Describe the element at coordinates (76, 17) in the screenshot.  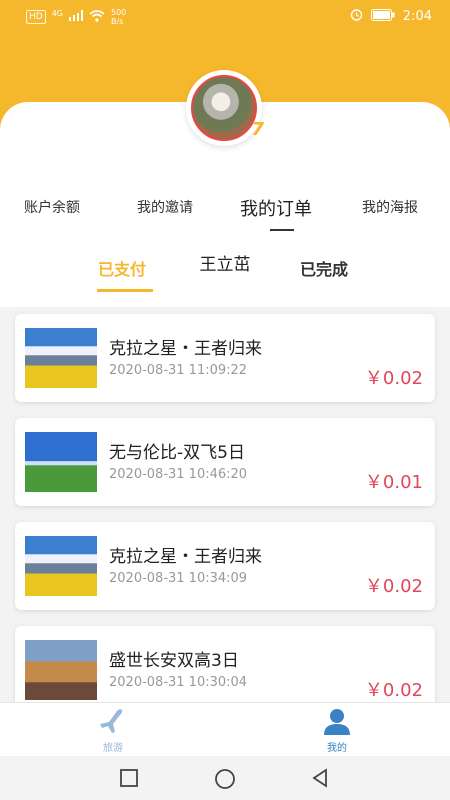
I see `signal-icon` at that location.